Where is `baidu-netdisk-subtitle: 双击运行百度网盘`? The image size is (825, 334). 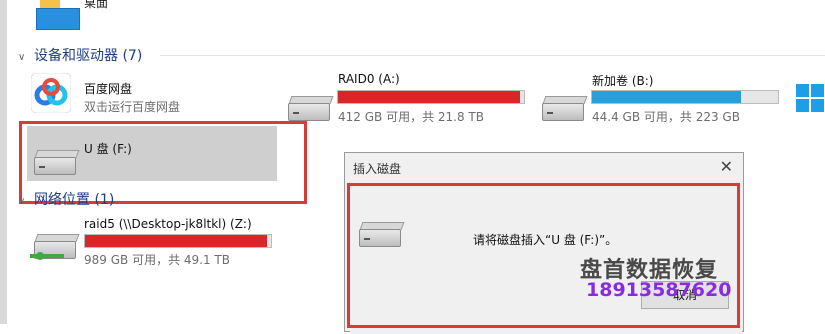 baidu-netdisk-subtitle: 双击运行百度网盘 is located at coordinates (132, 107).